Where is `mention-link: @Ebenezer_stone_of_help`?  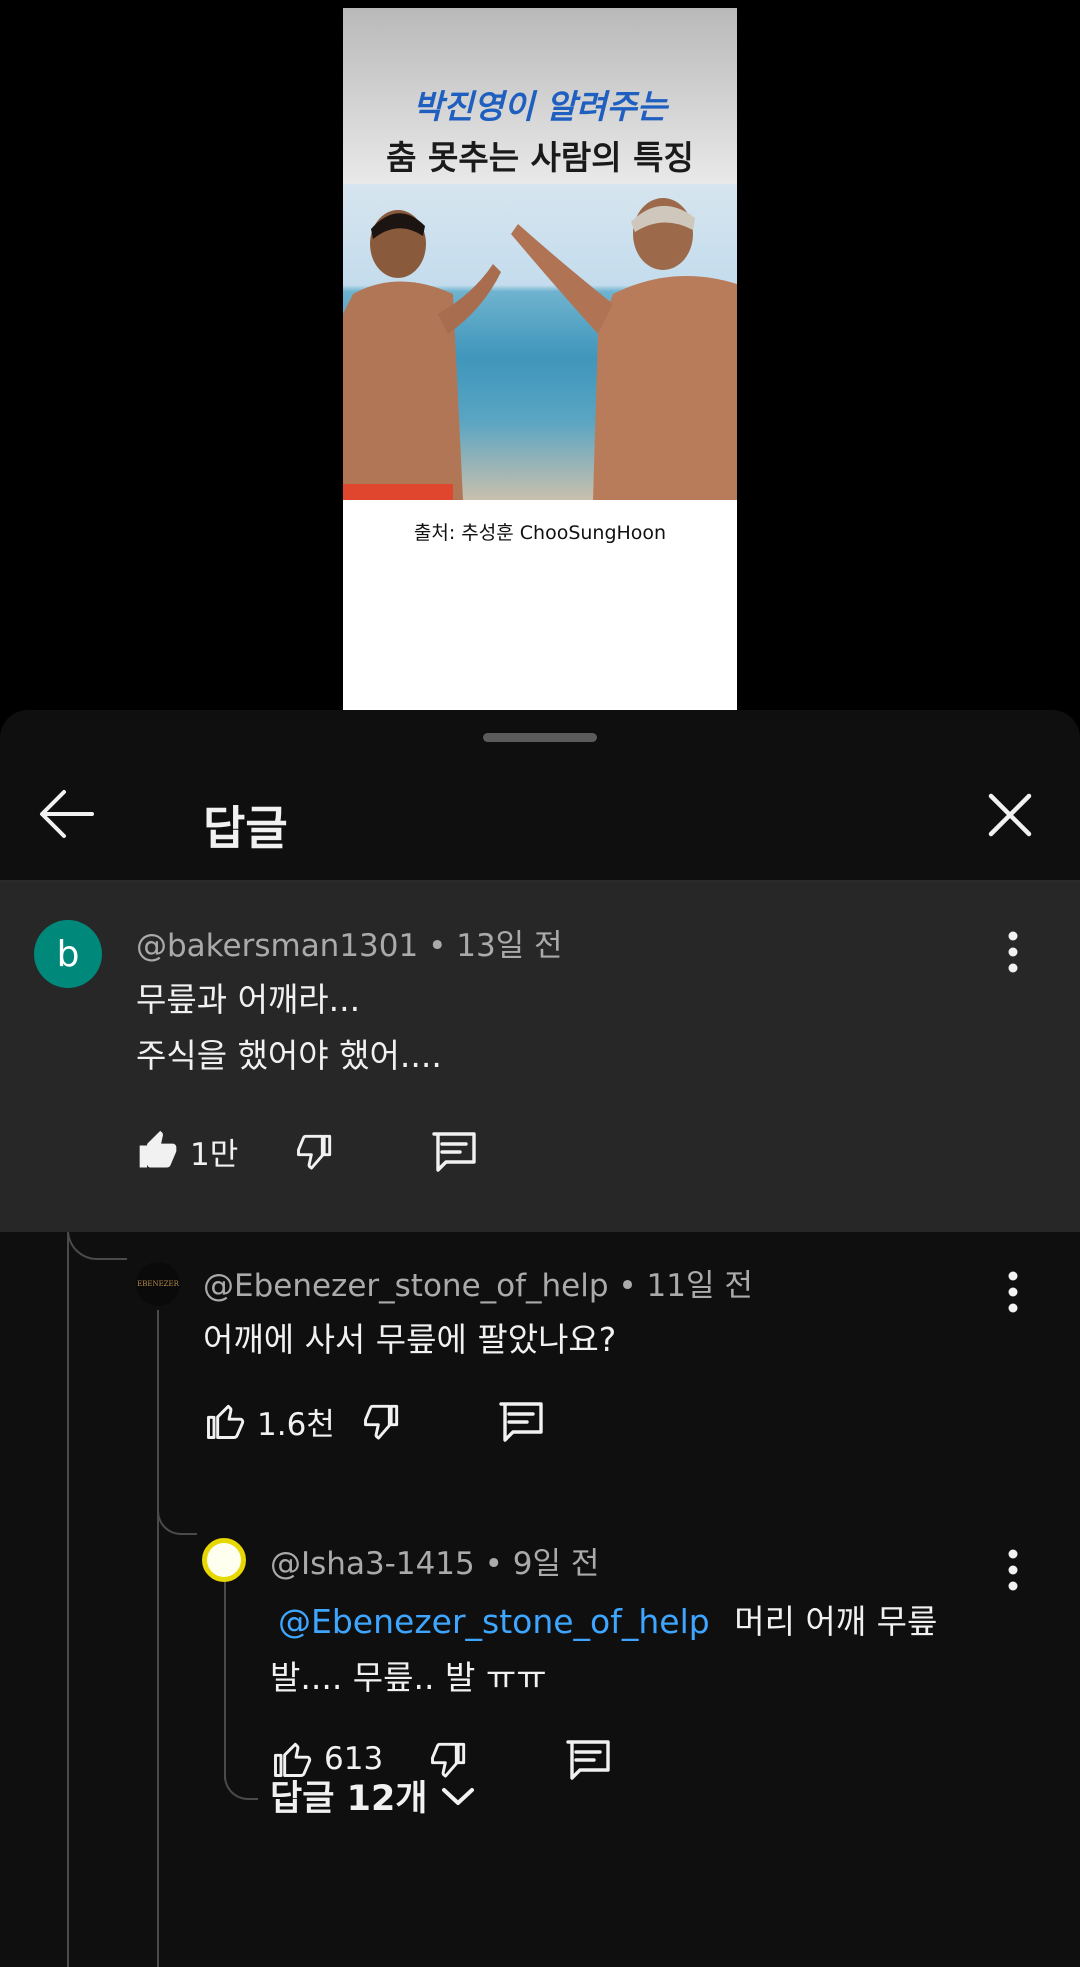 mention-link: @Ebenezer_stone_of_help is located at coordinates (494, 1621).